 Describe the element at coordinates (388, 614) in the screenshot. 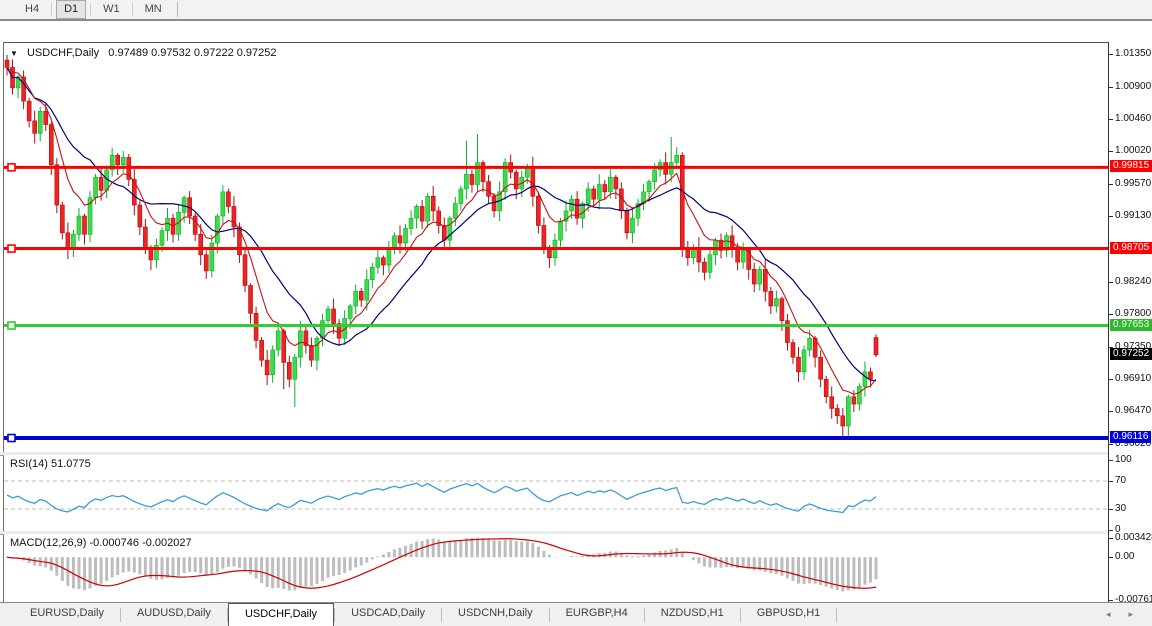

I see `chart-tab-usdcad: USDCAD,Daily` at that location.